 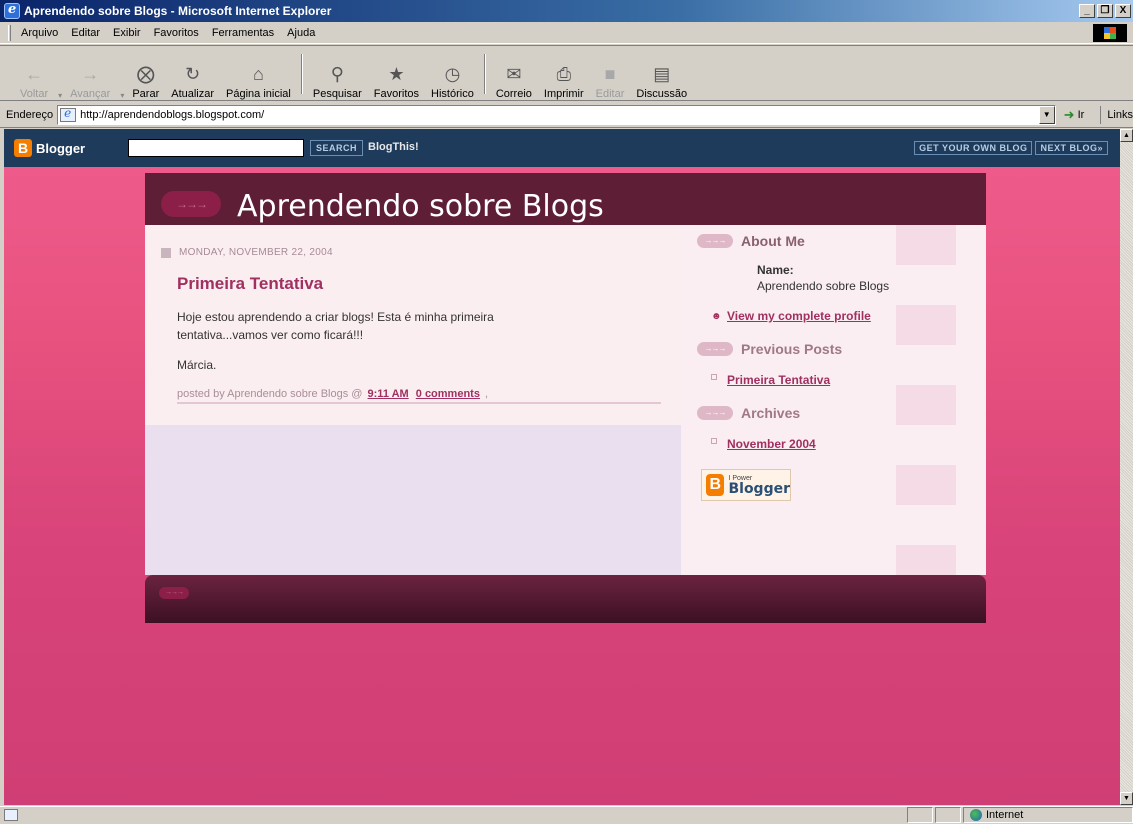 What do you see at coordinates (771, 444) in the screenshot?
I see `archive-link: November 2004` at bounding box center [771, 444].